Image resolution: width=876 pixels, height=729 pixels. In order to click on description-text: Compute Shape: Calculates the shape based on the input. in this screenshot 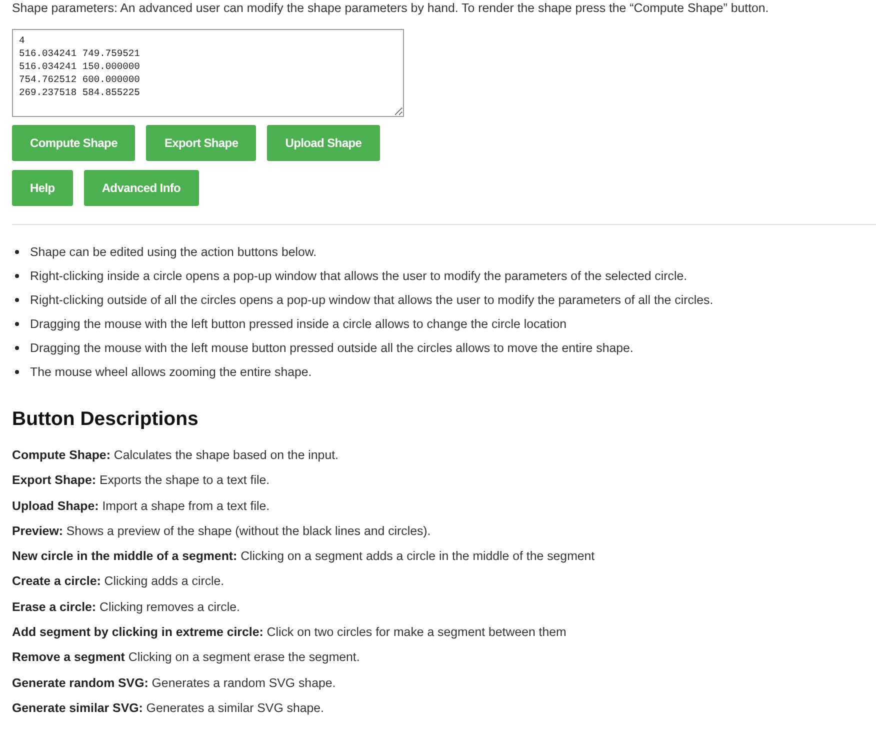, I will do `click(176, 455)`.